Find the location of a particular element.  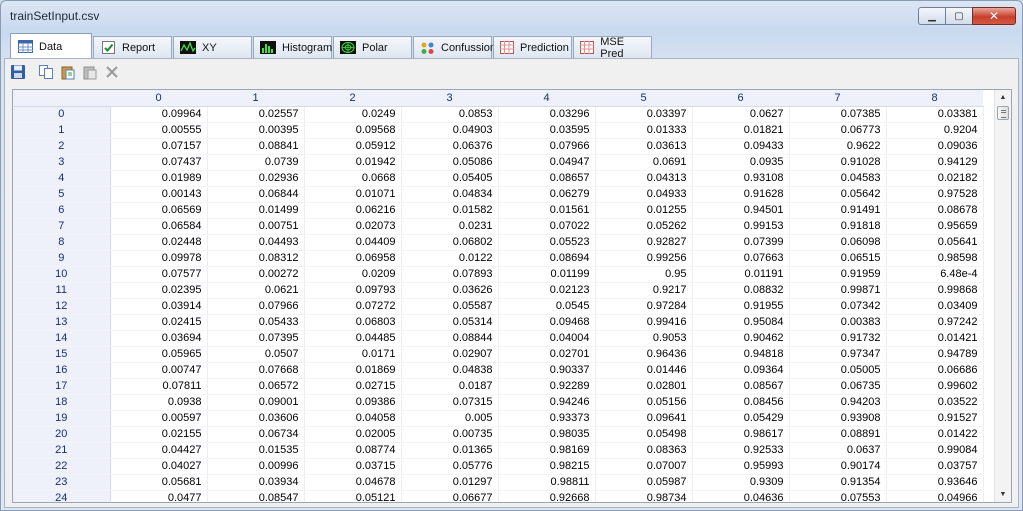

table-cell: 0.04058 is located at coordinates (353, 418).